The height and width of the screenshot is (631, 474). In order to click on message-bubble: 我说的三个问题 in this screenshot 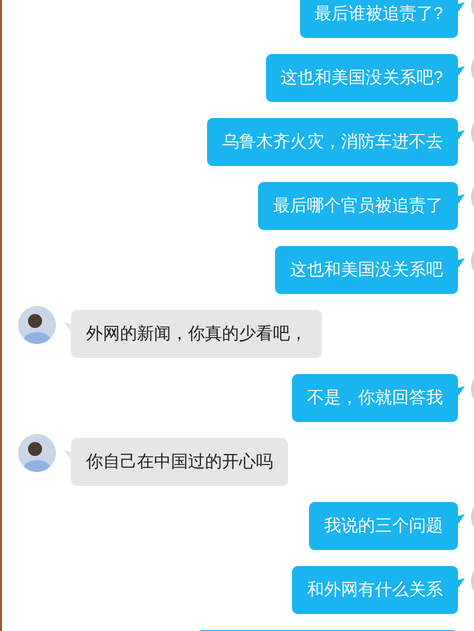, I will do `click(383, 526)`.